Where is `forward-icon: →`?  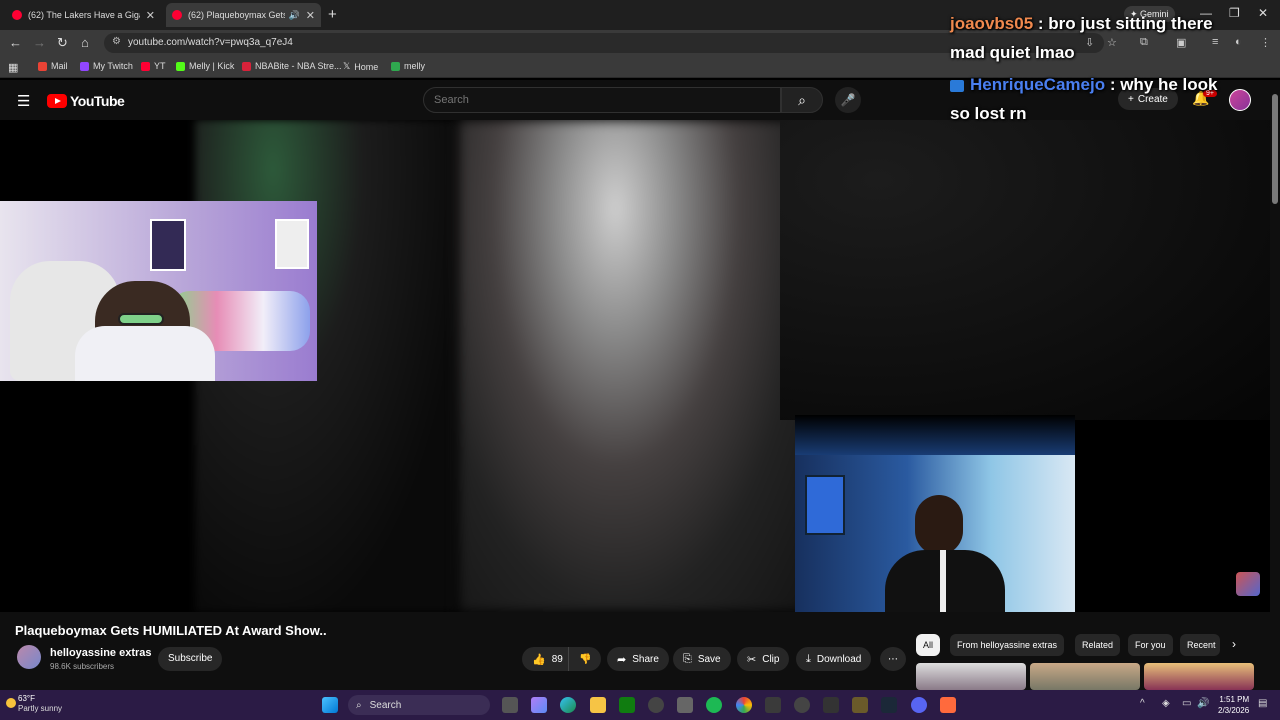
forward-icon: → is located at coordinates (39, 42).